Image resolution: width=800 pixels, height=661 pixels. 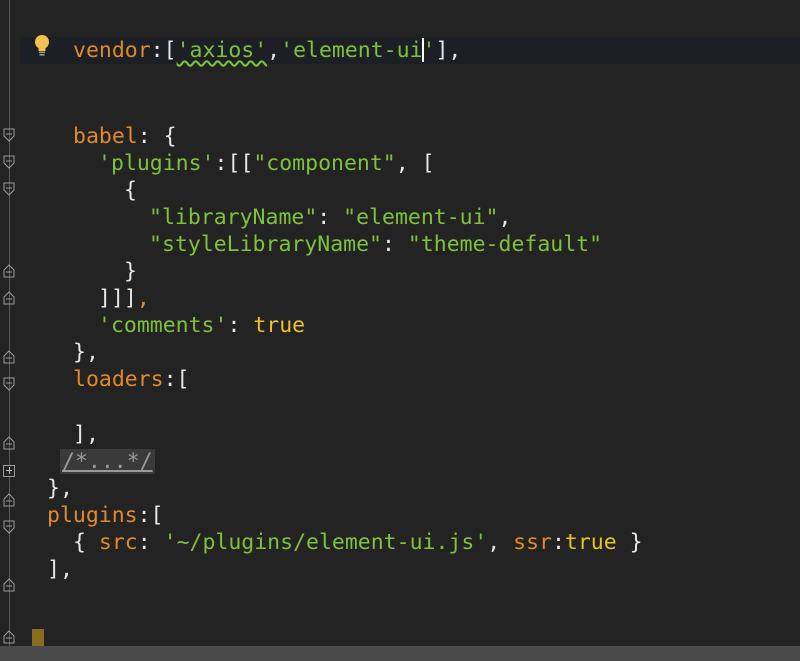 I want to click on code-token: /*...*/, so click(x=107, y=461).